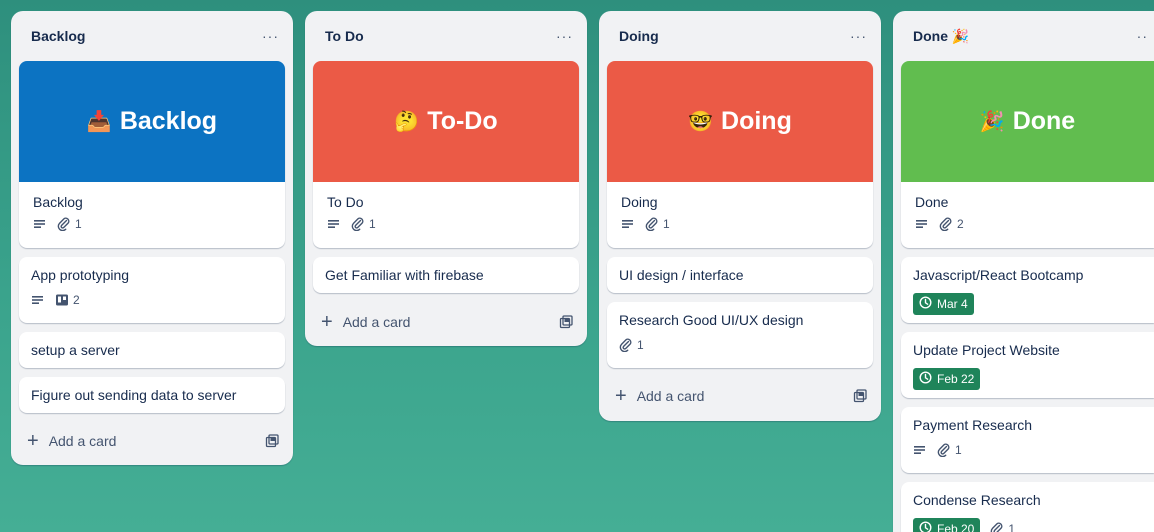  I want to click on card-title: Get Familiar with firebase, so click(404, 275).